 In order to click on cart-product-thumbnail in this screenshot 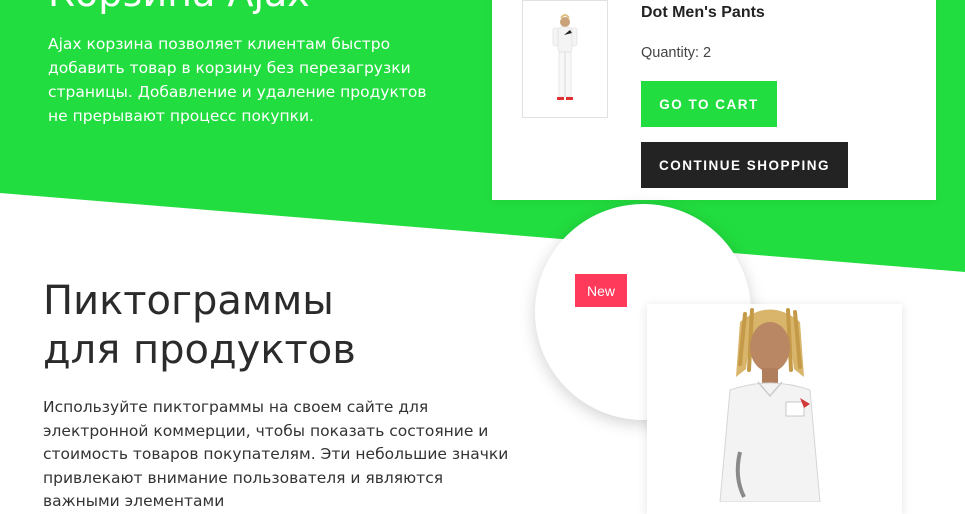, I will do `click(565, 59)`.